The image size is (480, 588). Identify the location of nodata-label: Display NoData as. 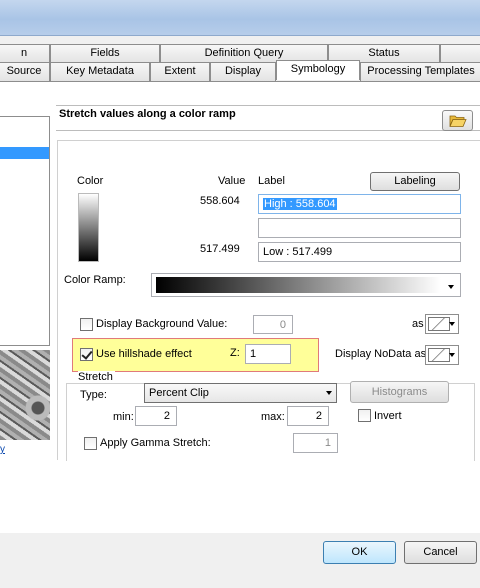
(381, 354).